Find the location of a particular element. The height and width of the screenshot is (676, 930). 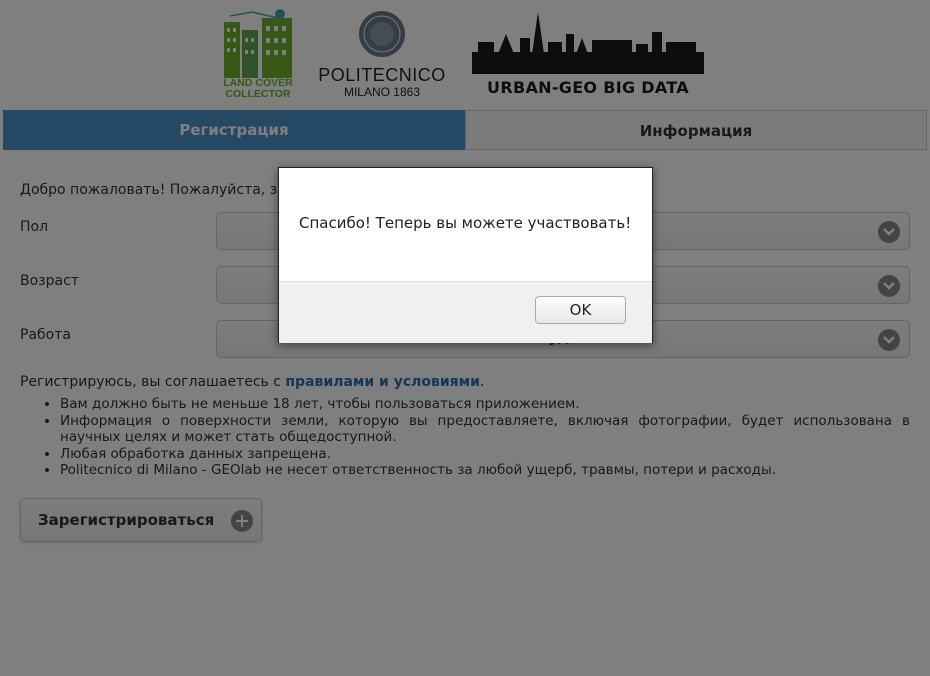

dialog-message: Спасибо! Теперь вы можете участвовать! is located at coordinates (465, 223).